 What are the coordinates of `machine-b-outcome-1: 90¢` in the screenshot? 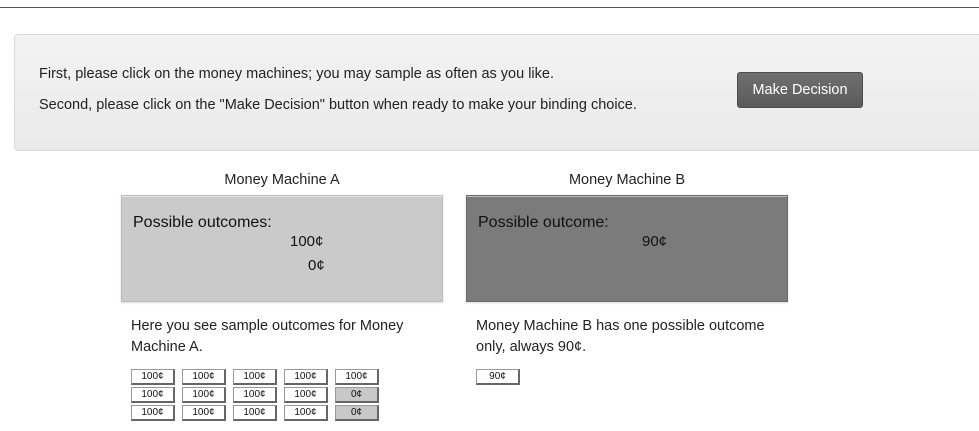 It's located at (655, 241).